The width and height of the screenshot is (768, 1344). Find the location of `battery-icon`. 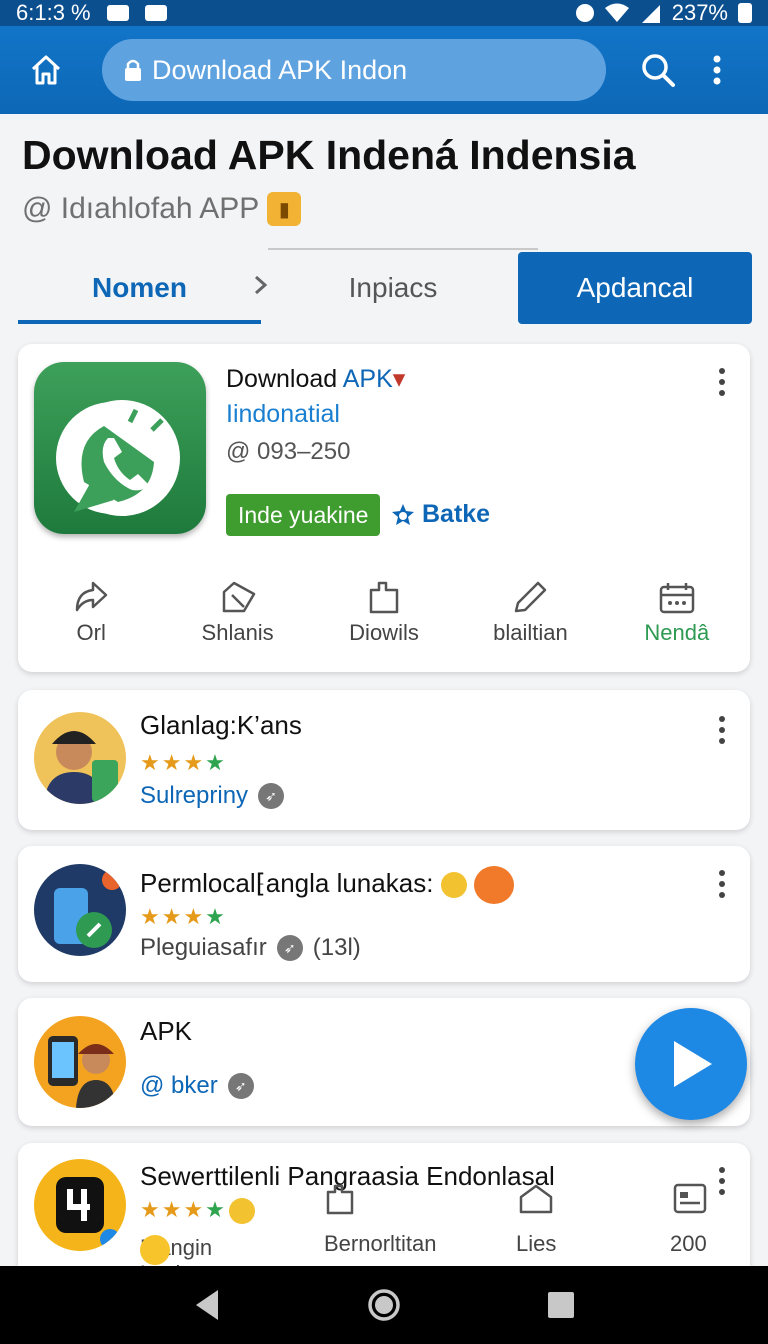

battery-icon is located at coordinates (745, 13).